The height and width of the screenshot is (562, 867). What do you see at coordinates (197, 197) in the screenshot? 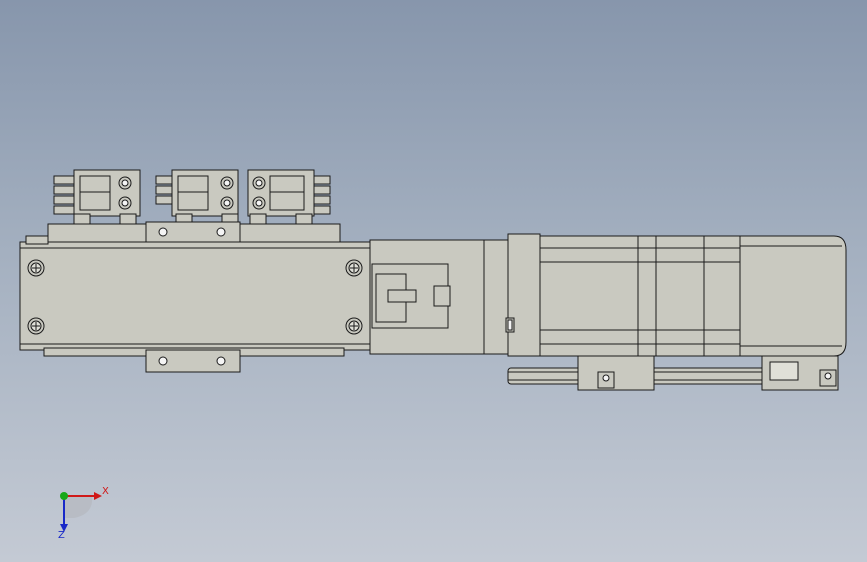
I see `valve-block-middle` at bounding box center [197, 197].